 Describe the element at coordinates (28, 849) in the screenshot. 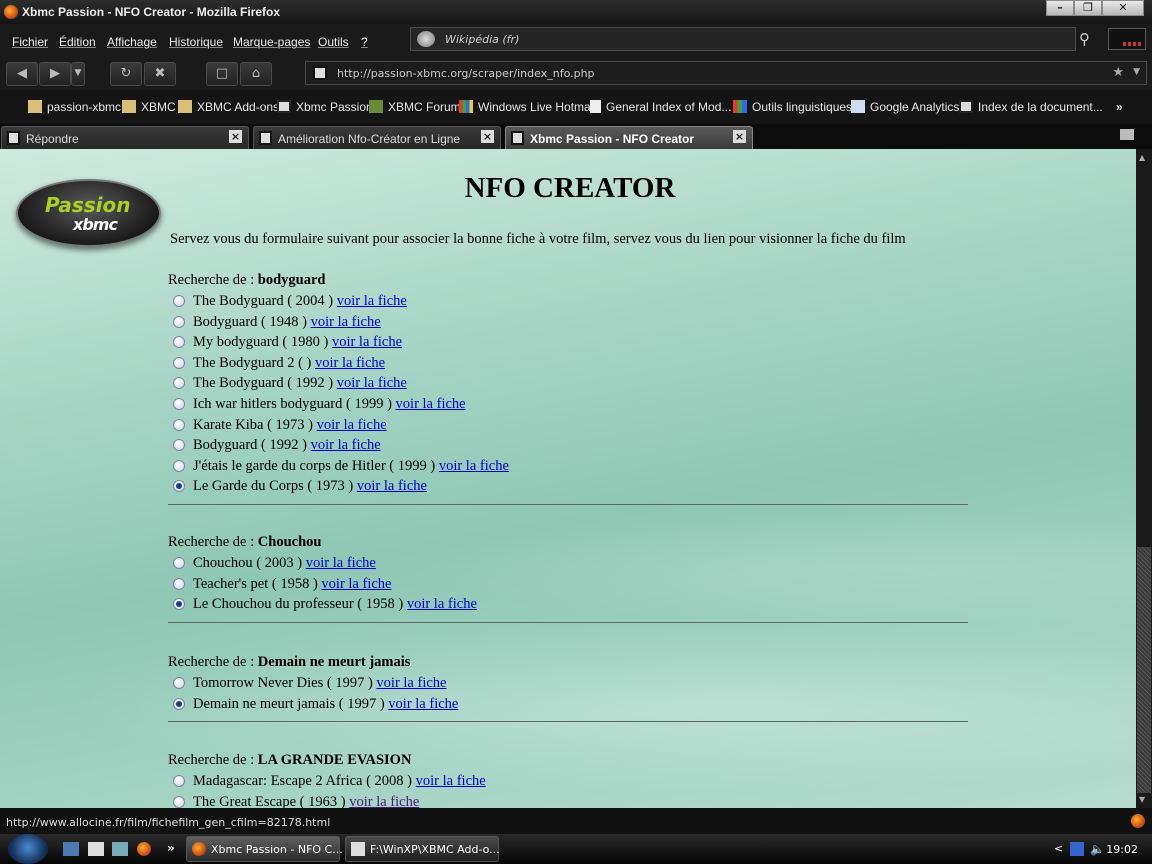

I see `start-button` at that location.